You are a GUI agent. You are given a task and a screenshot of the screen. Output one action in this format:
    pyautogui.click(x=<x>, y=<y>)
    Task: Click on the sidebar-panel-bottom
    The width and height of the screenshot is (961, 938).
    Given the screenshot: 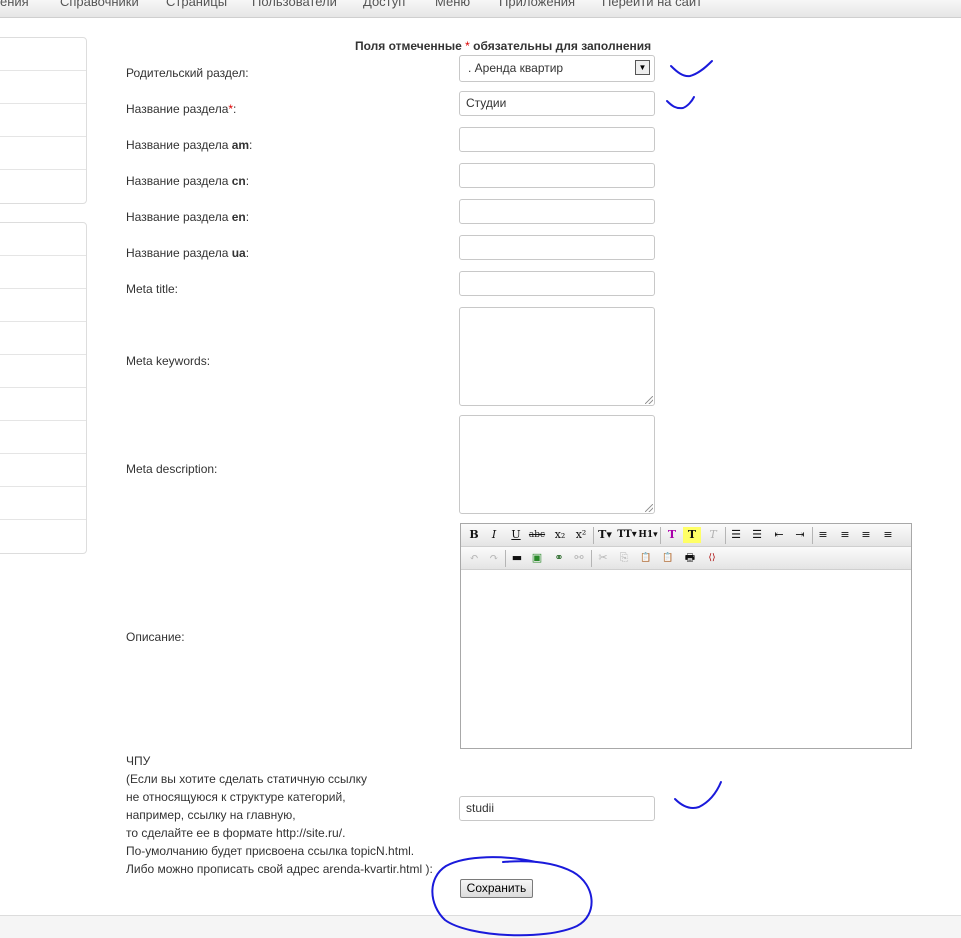 What is the action you would take?
    pyautogui.click(x=43, y=388)
    